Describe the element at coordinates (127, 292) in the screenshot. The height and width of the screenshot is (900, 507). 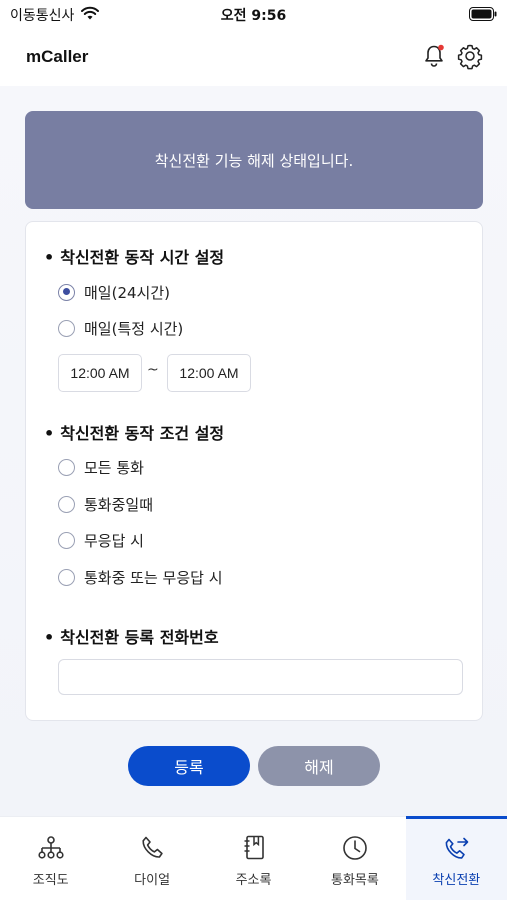
I see `radio-label: 매일(24시간)` at that location.